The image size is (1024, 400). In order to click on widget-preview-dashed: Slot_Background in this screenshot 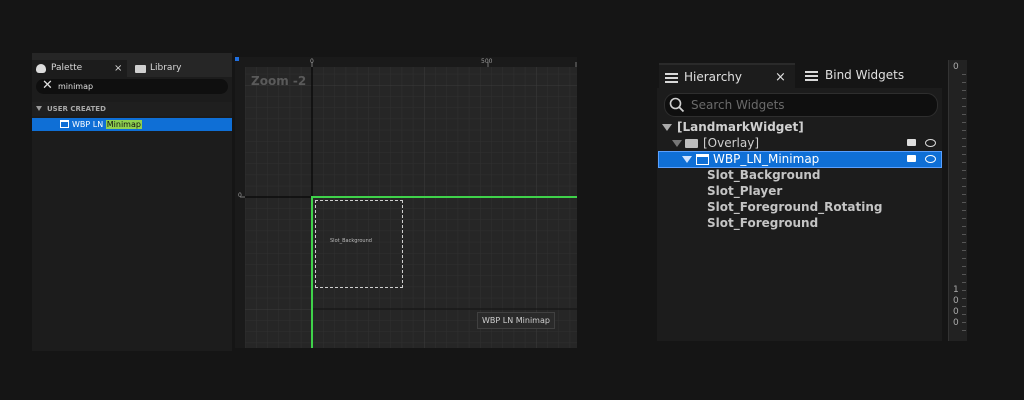, I will do `click(359, 244)`.